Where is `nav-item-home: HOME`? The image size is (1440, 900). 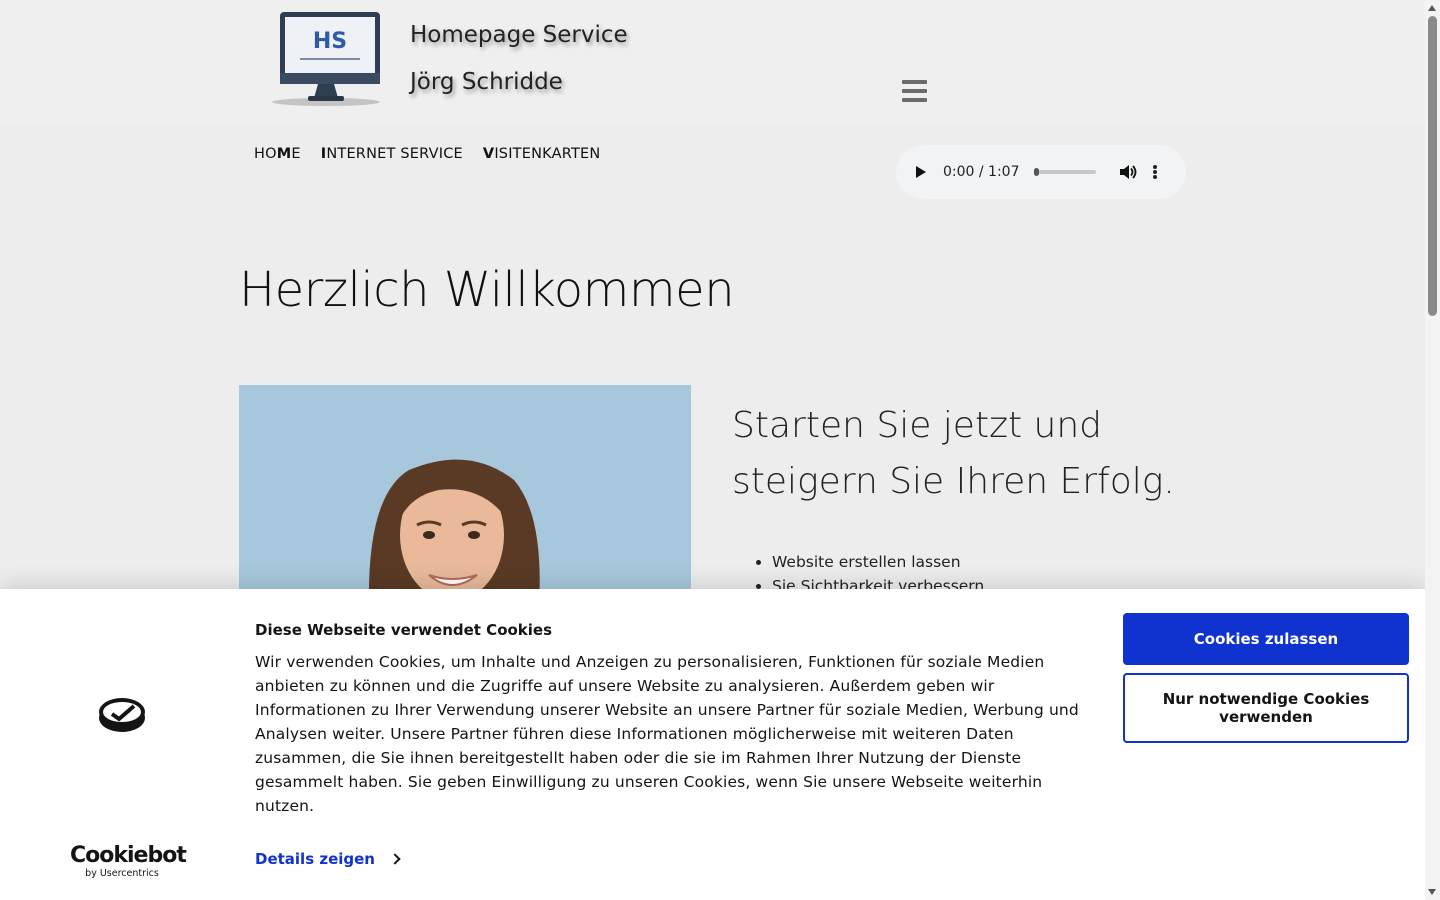
nav-item-home: HOME is located at coordinates (277, 154).